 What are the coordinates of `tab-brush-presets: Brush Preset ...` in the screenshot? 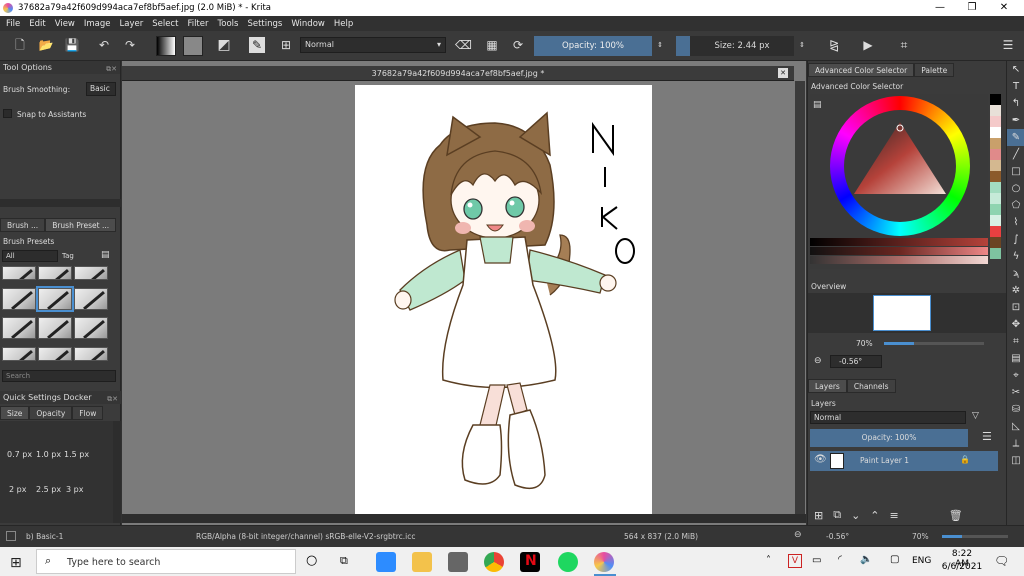 It's located at (81, 225).